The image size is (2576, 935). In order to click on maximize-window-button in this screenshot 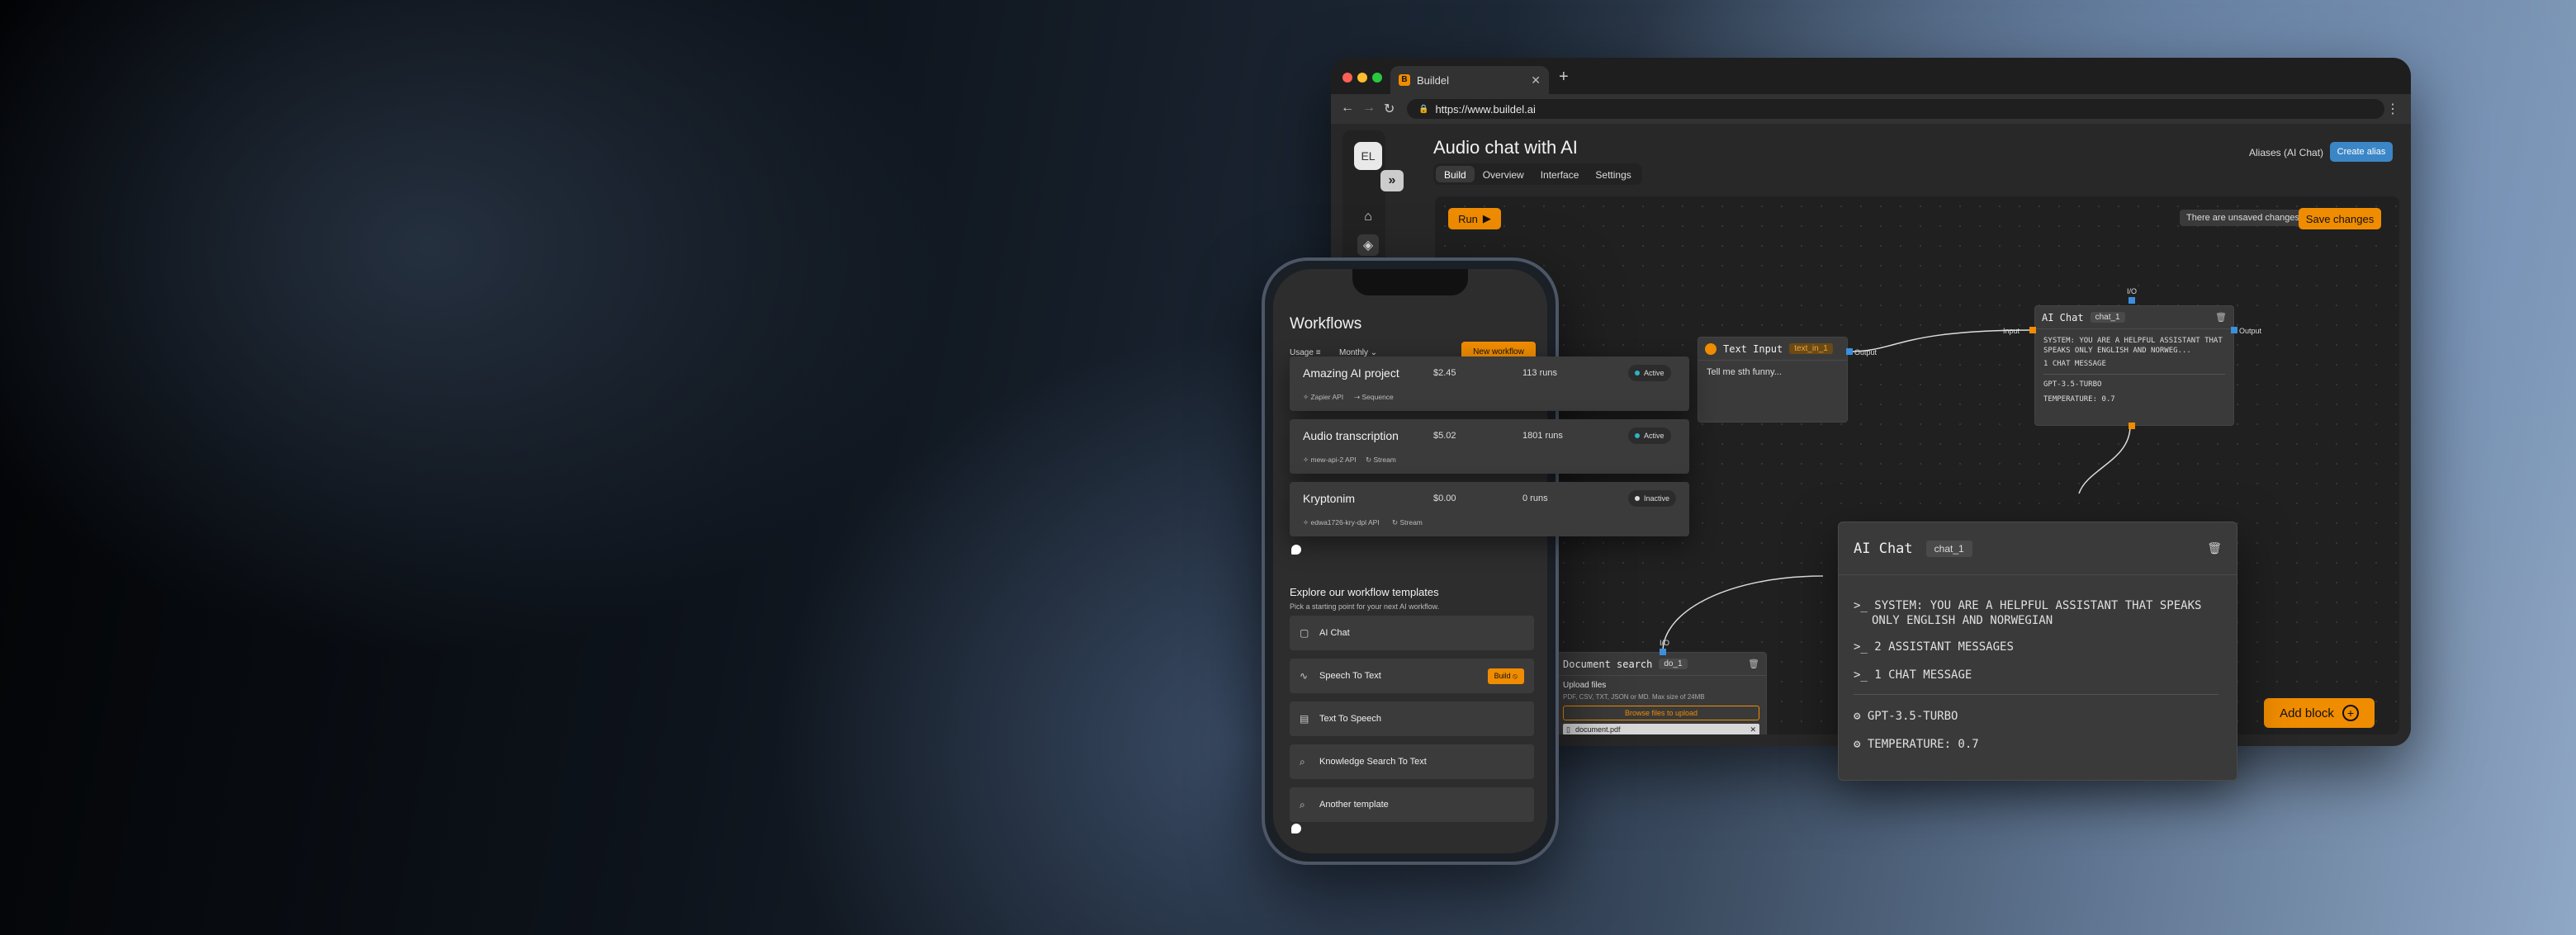, I will do `click(1377, 78)`.